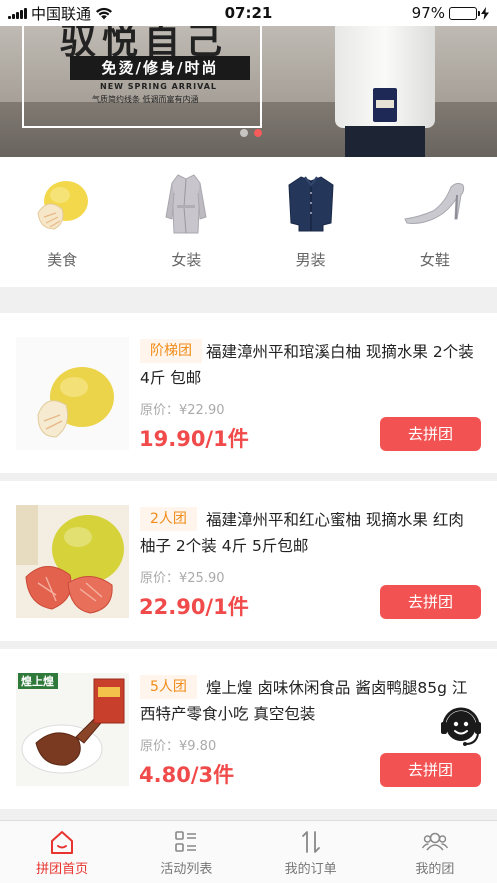  I want to click on group-price: 4.80/3件, so click(187, 775).